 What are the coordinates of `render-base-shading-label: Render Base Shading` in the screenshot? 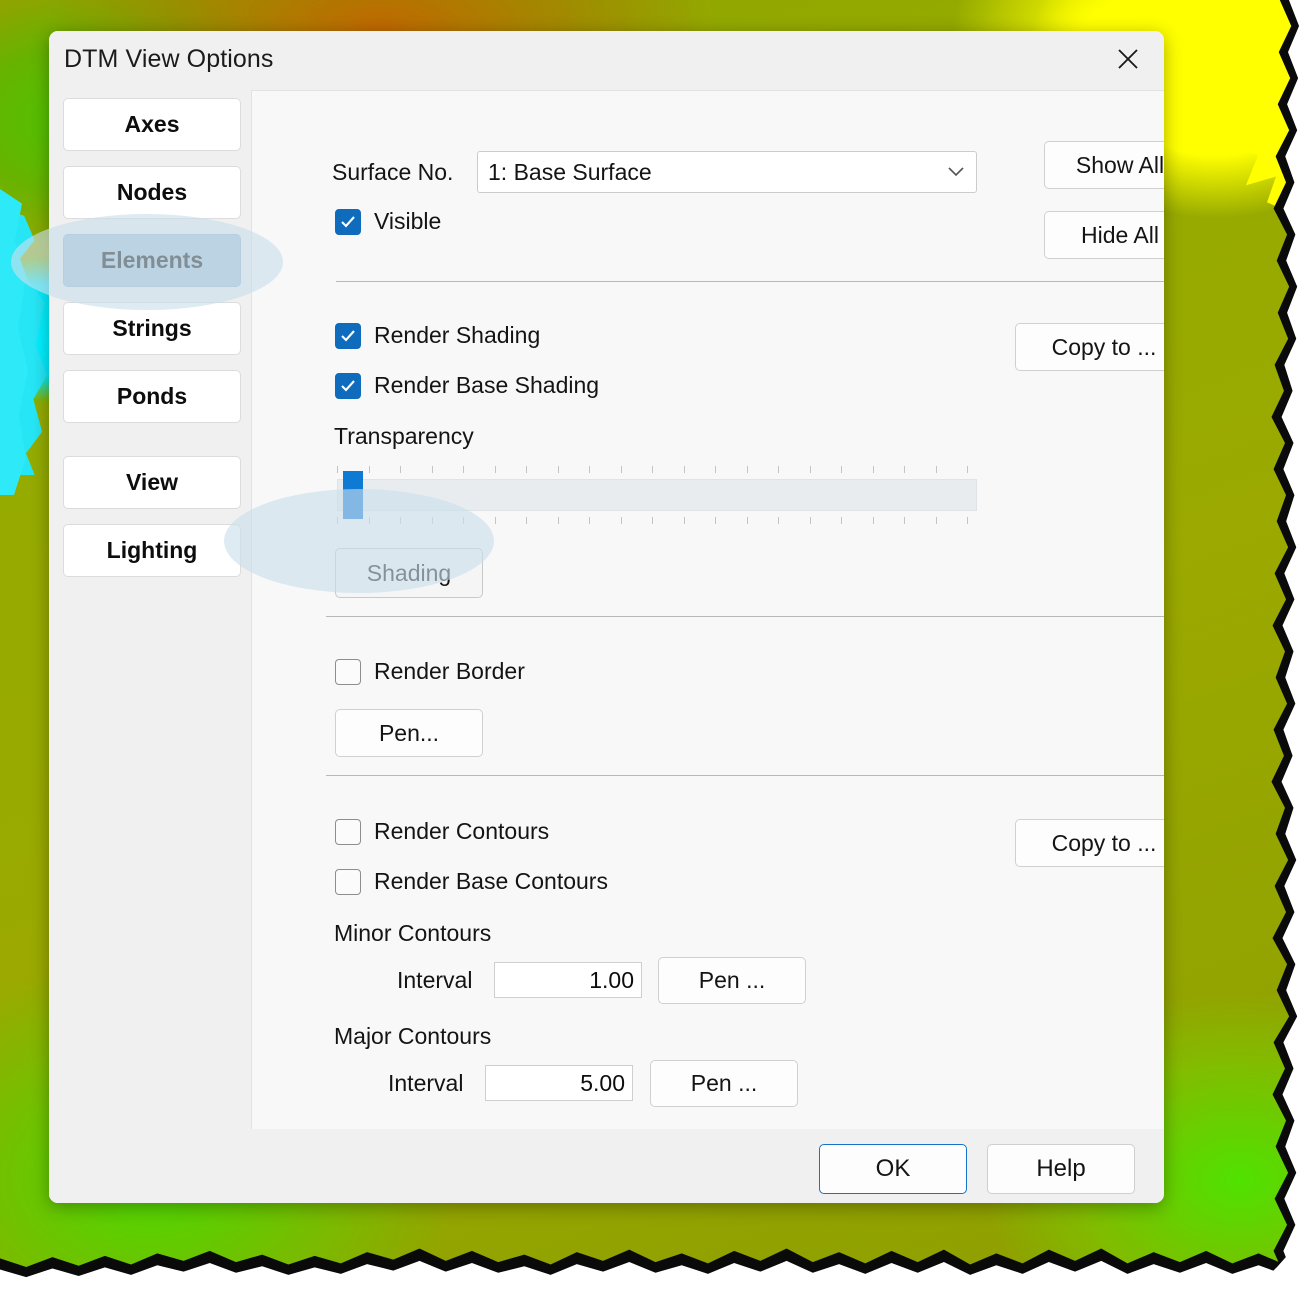 It's located at (487, 385).